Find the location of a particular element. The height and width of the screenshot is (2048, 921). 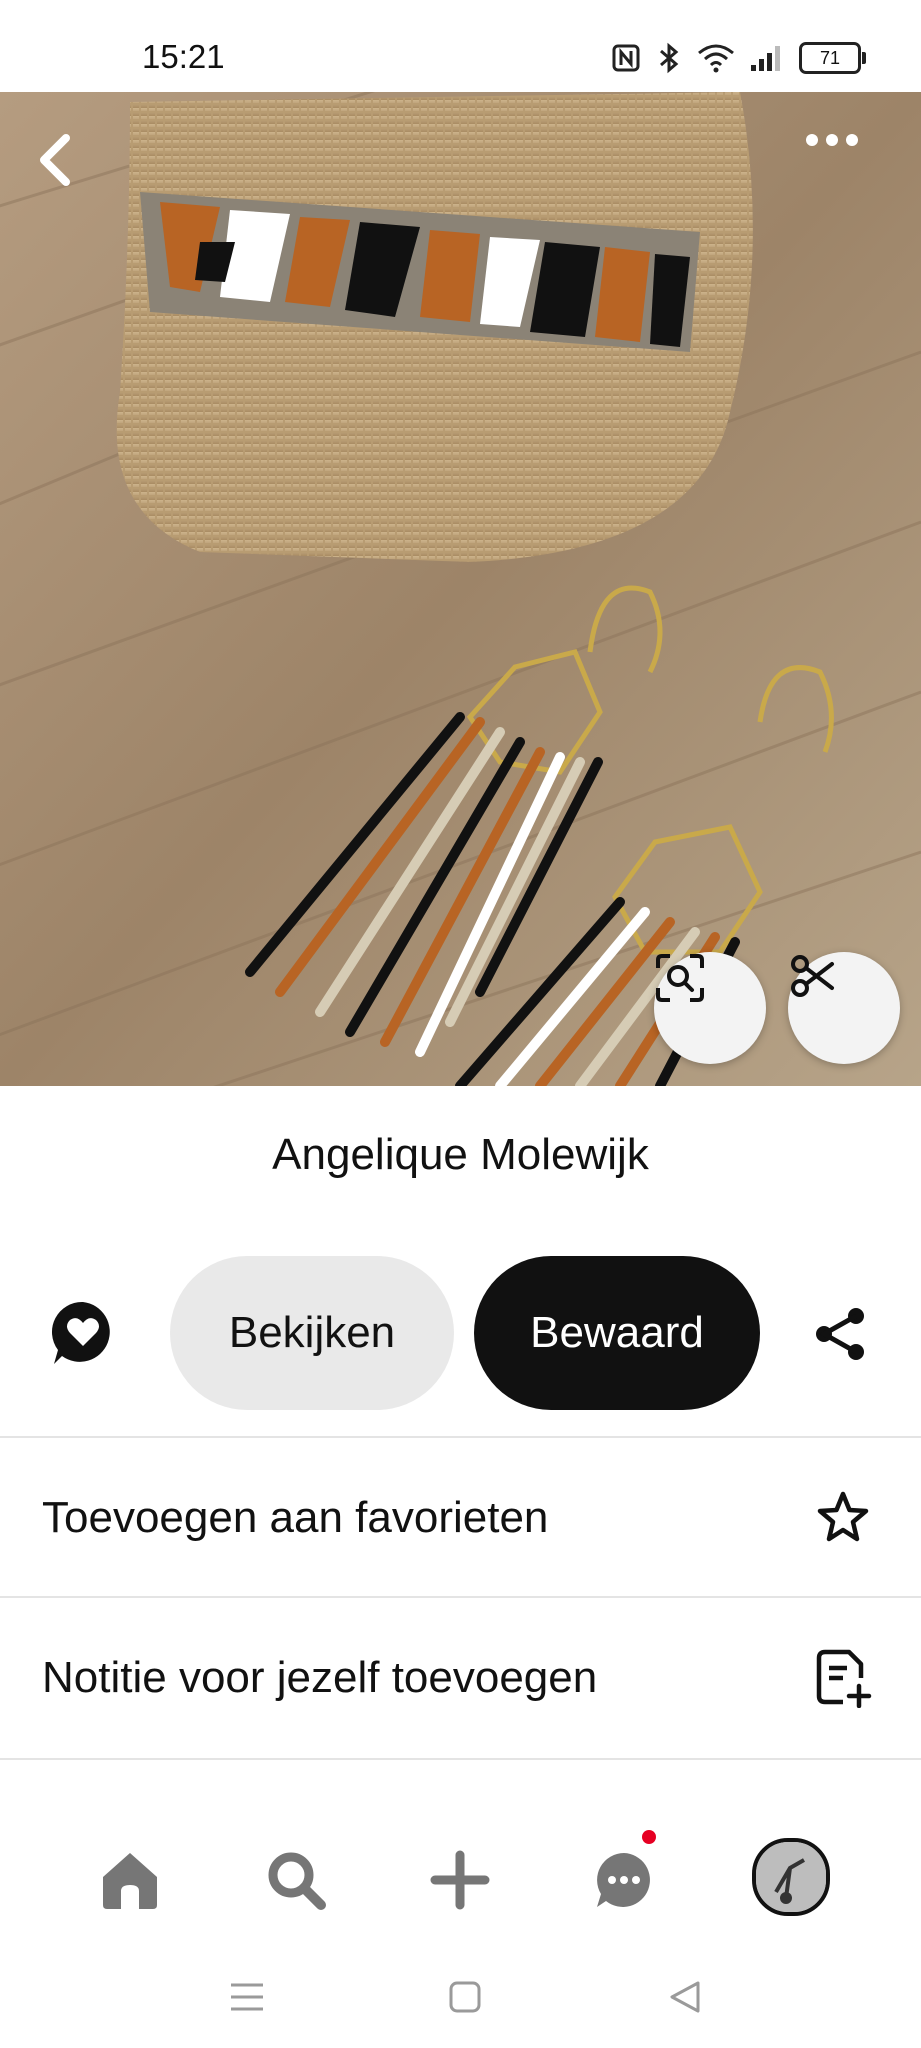

share-button is located at coordinates (840, 1334).